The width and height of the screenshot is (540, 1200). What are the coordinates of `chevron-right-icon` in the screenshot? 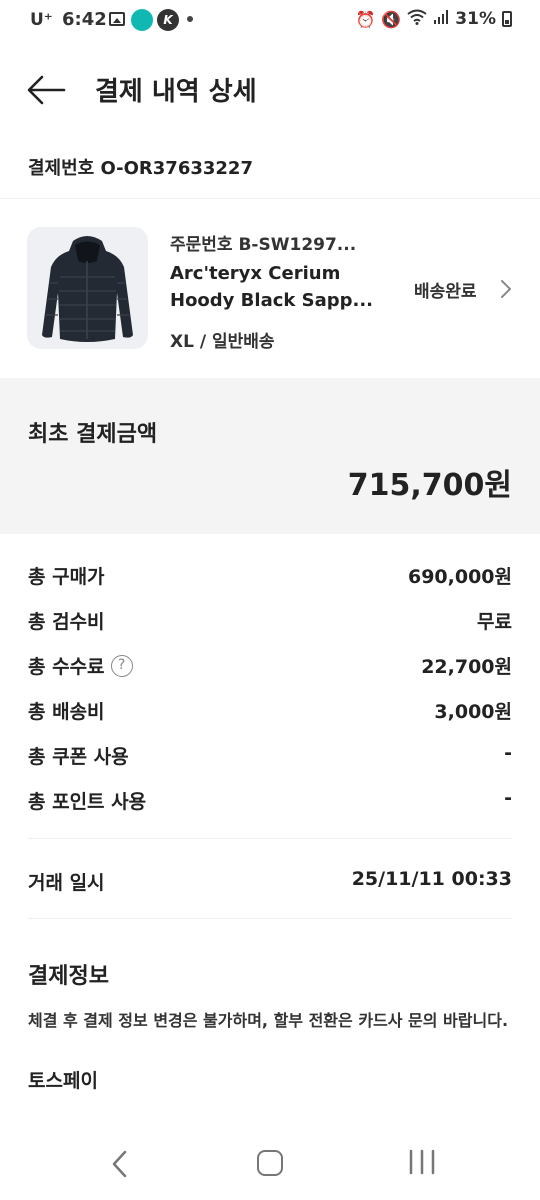 It's located at (506, 289).